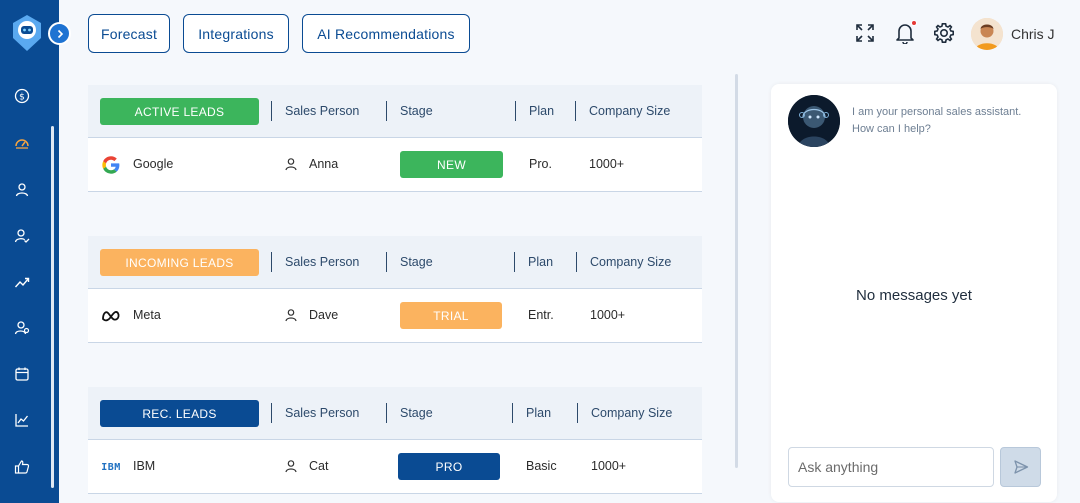 Image resolution: width=1080 pixels, height=503 pixels. Describe the element at coordinates (147, 315) in the screenshot. I see `company-name: Meta` at that location.